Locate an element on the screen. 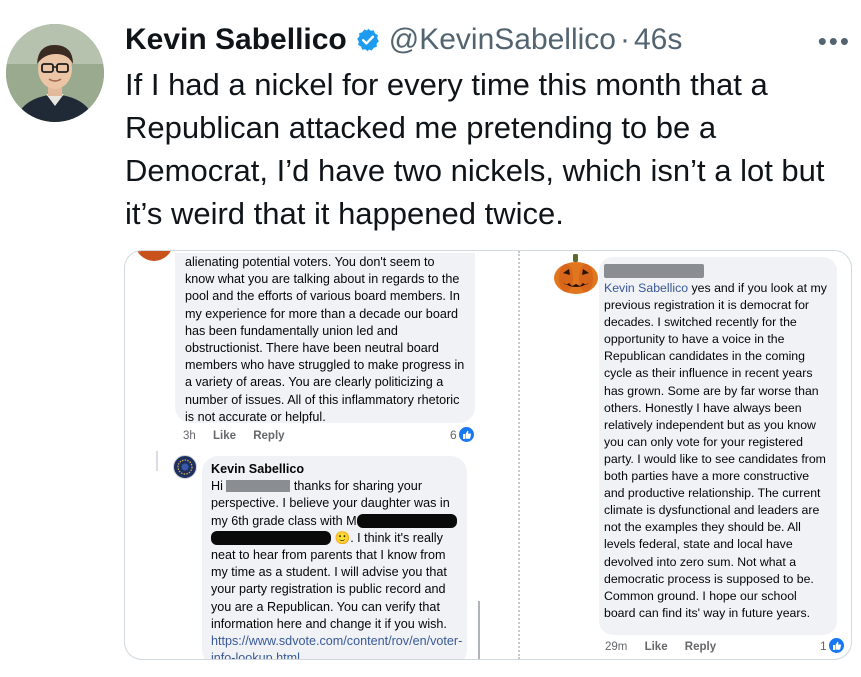 This screenshot has height=677, width=861. author-name: Kevin Sabellico is located at coordinates (236, 40).